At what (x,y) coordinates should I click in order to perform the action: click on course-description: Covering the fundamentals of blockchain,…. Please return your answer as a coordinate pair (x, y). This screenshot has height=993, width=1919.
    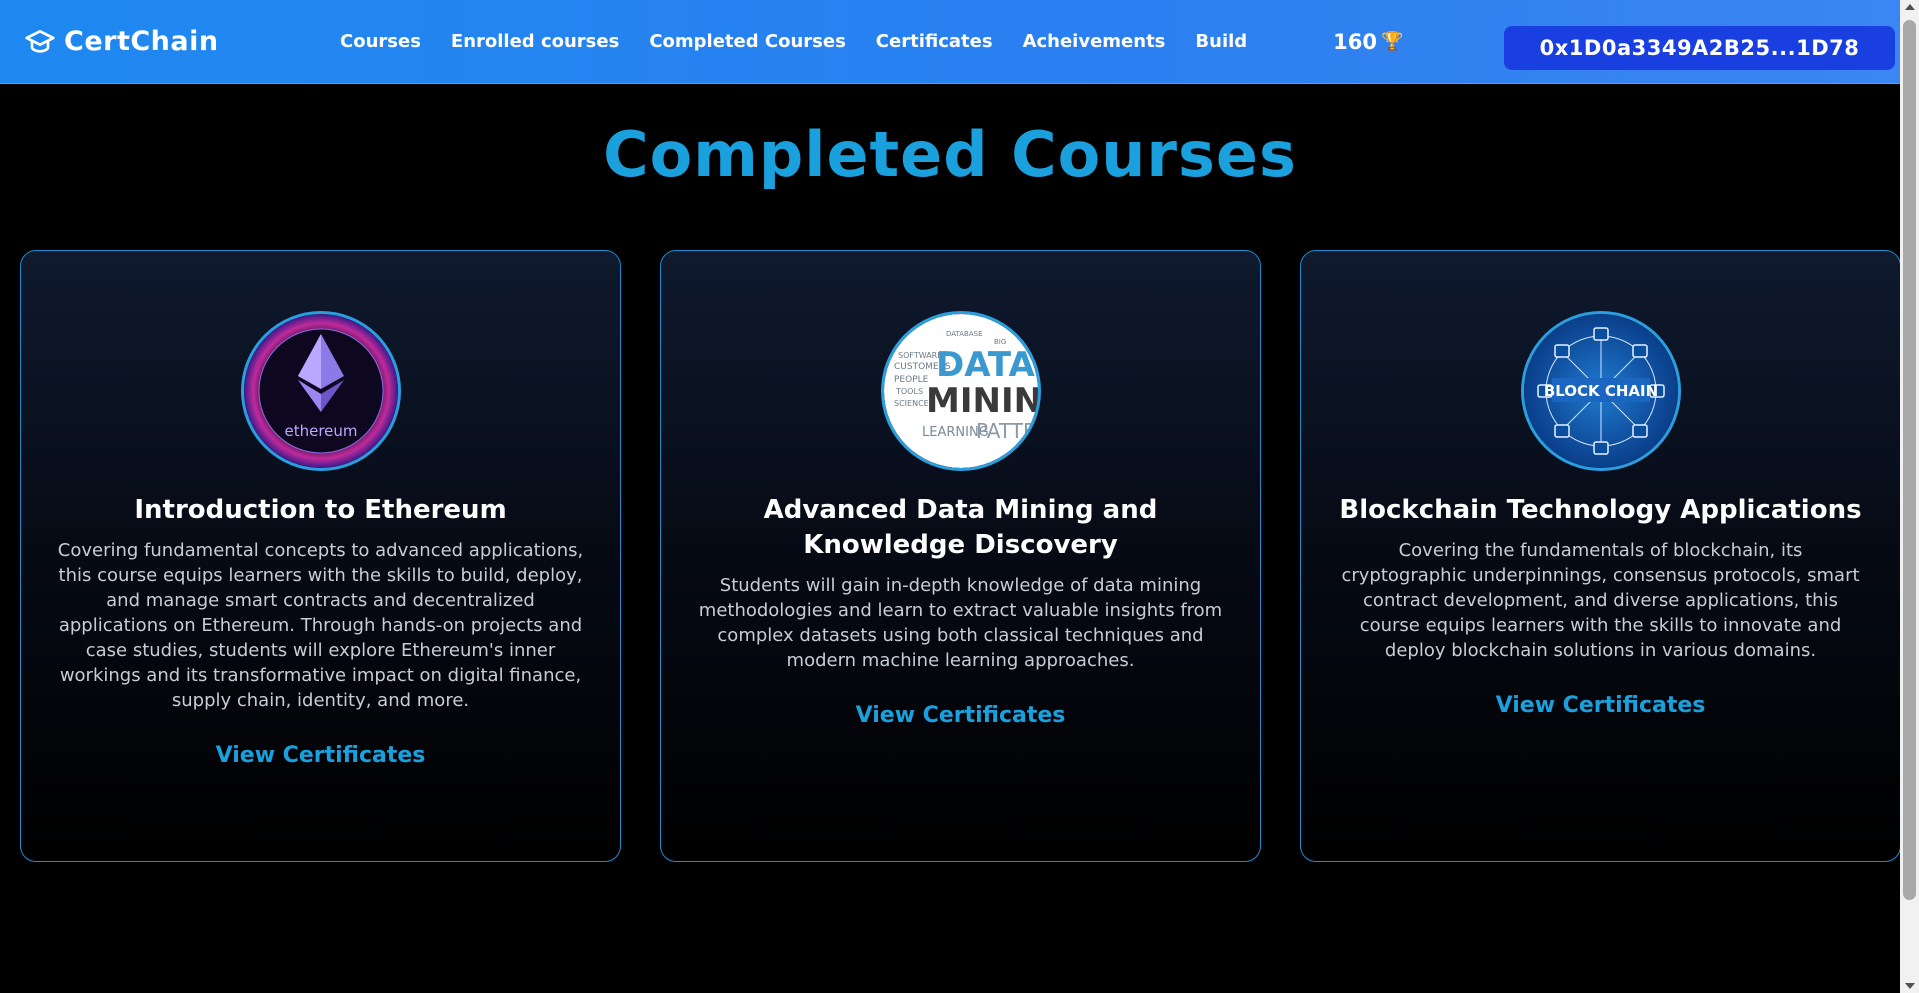
    Looking at the image, I should click on (1600, 600).